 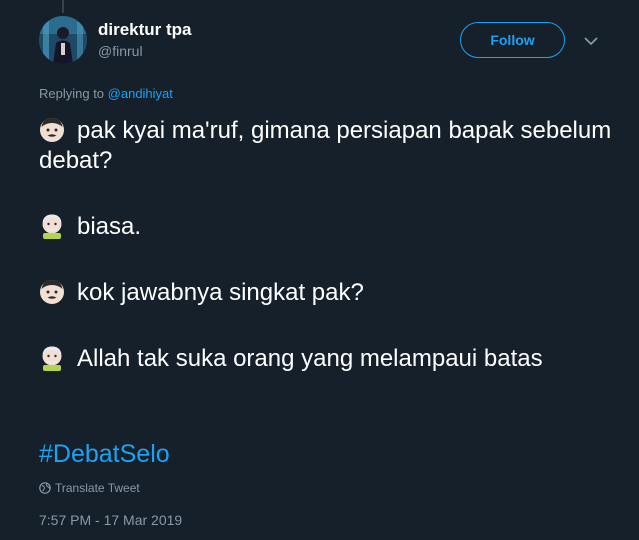 I want to click on replying-to-label: Replying to, so click(x=73, y=93).